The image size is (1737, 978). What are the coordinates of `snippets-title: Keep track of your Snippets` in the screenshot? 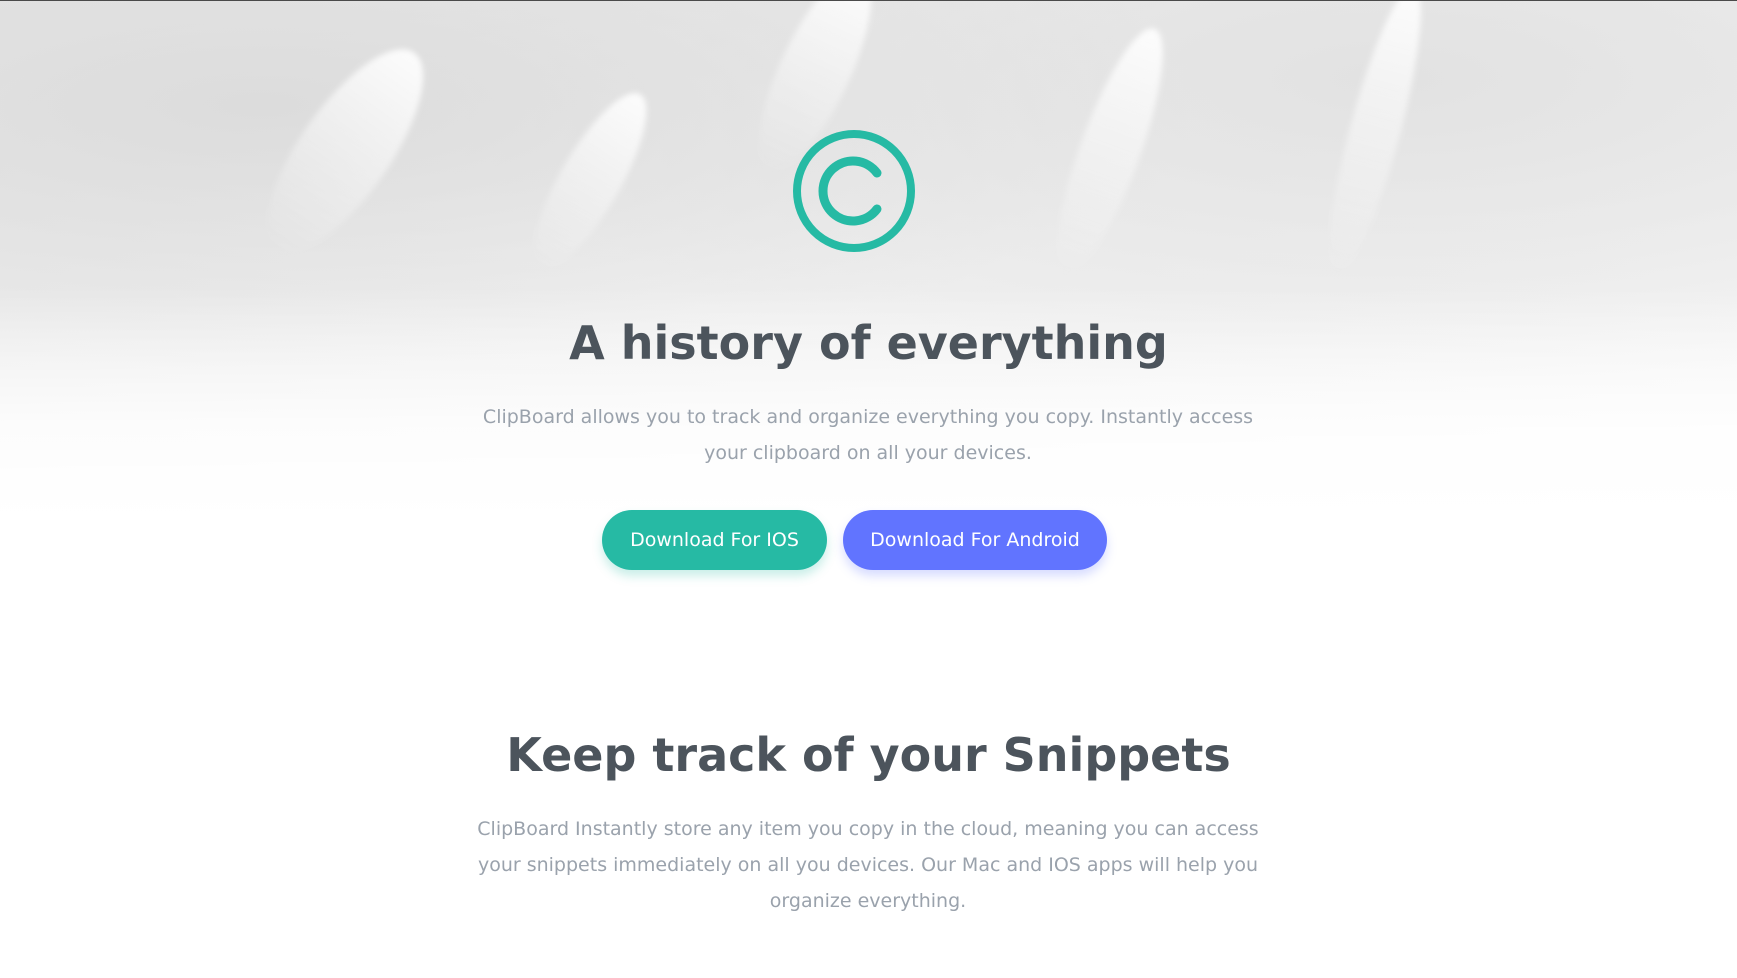 It's located at (868, 755).